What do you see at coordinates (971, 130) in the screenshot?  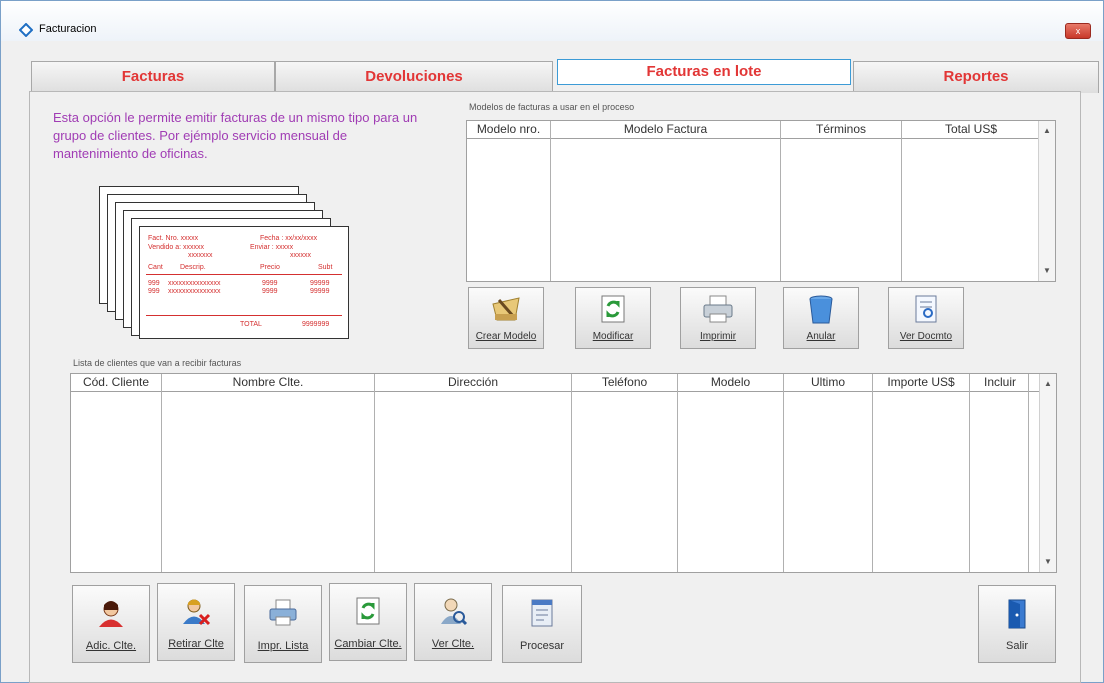 I see `column-header: Total US$` at bounding box center [971, 130].